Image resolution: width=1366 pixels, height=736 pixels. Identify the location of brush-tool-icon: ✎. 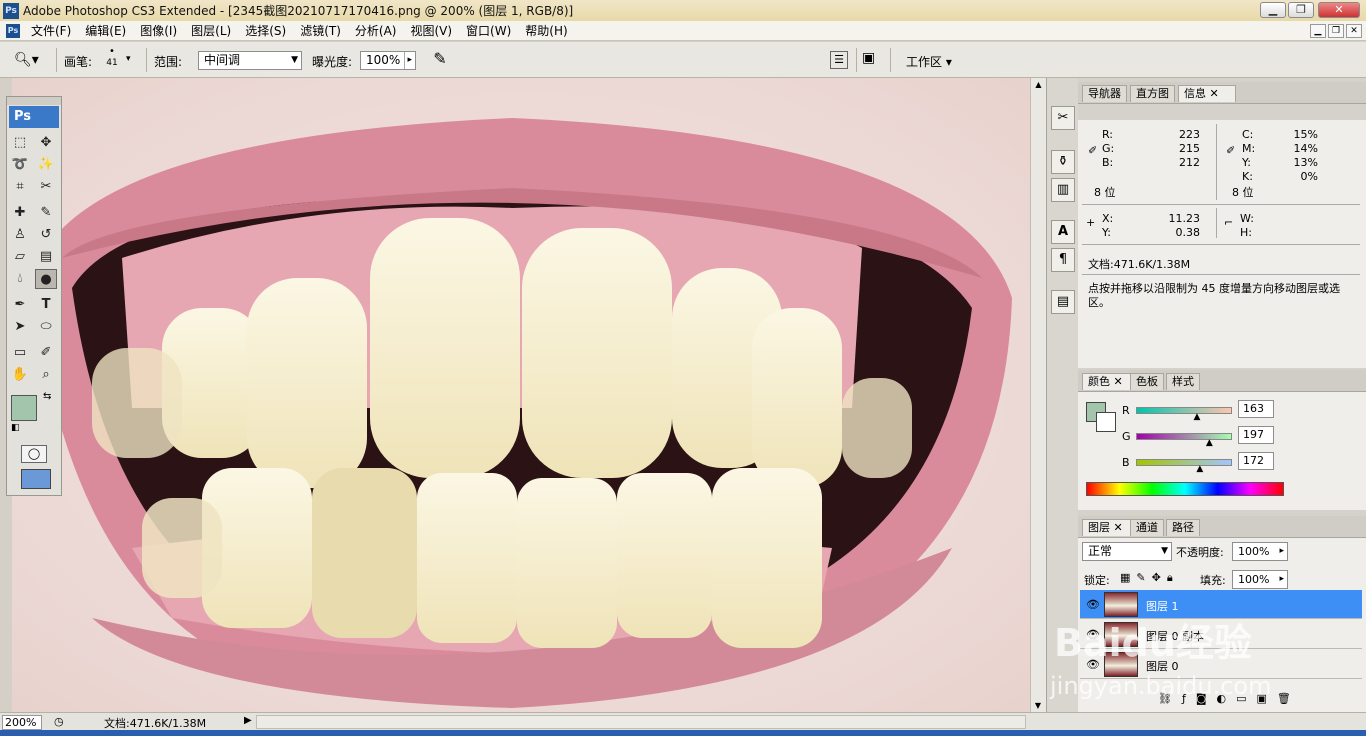
(46, 213).